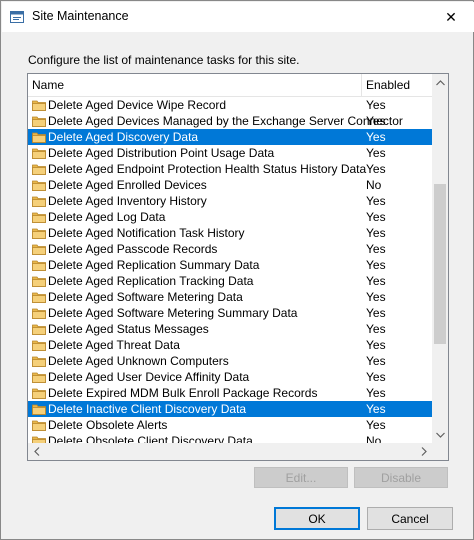 Image resolution: width=474 pixels, height=540 pixels. I want to click on list-item: Delete Obsolete Alerts Yes, so click(230, 425).